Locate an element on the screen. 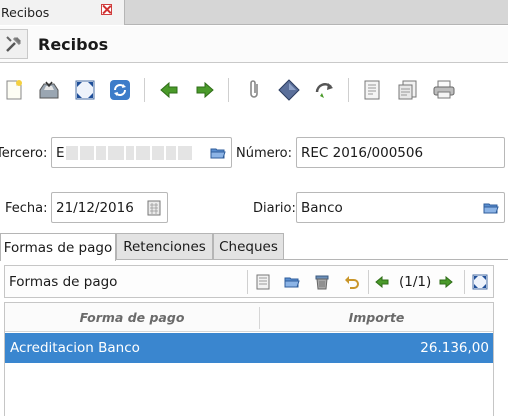  main-toolbar is located at coordinates (254, 90).